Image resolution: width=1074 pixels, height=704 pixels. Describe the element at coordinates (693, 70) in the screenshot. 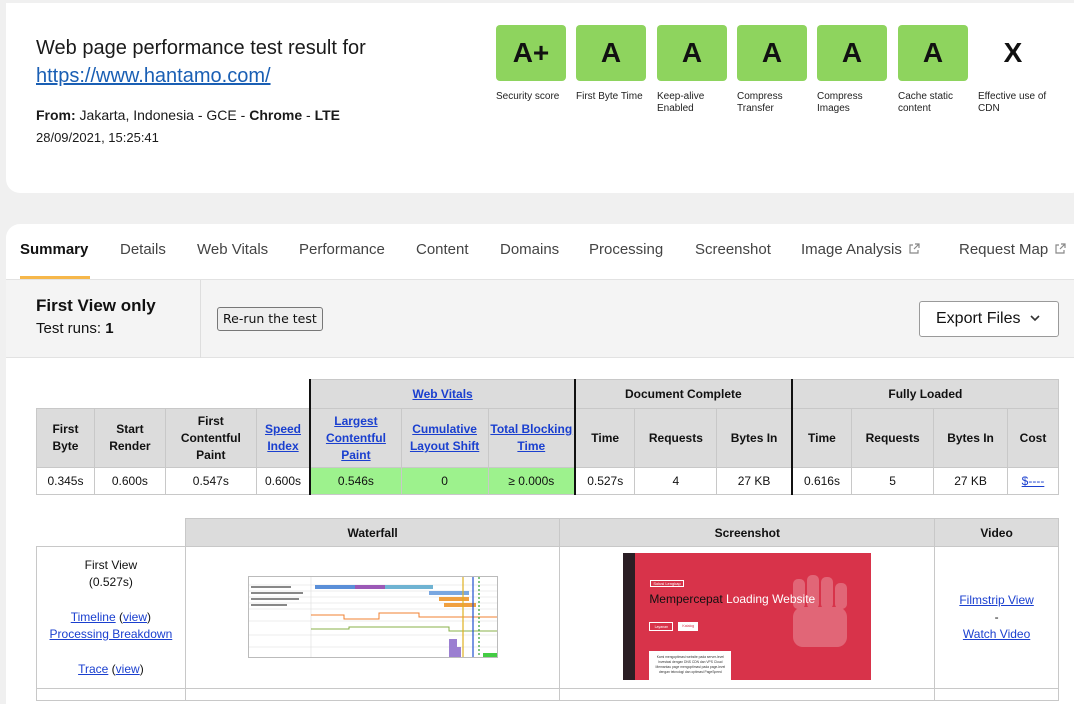

I see `grade-keep-alive: A Keep-alive Enabled` at that location.